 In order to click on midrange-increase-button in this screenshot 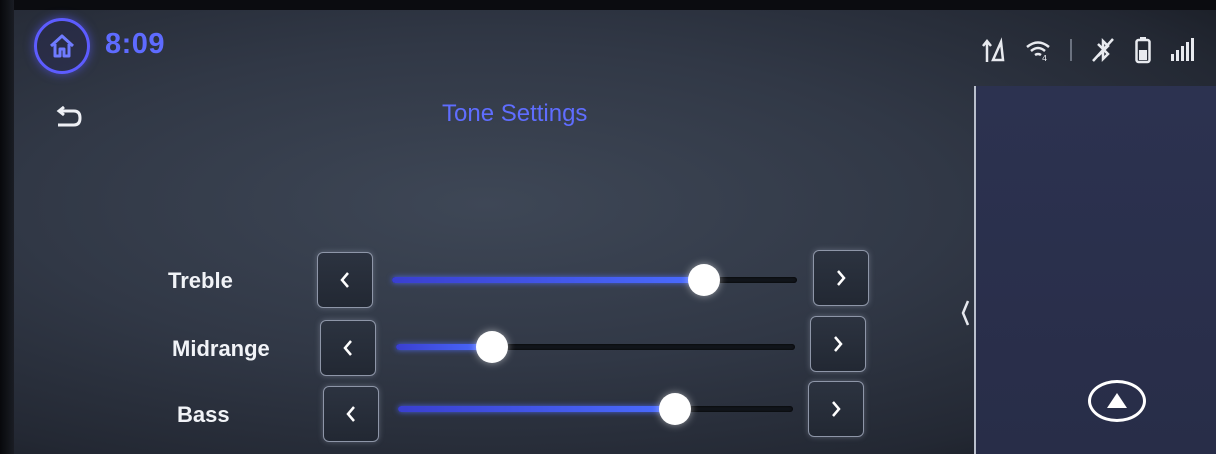, I will do `click(838, 344)`.